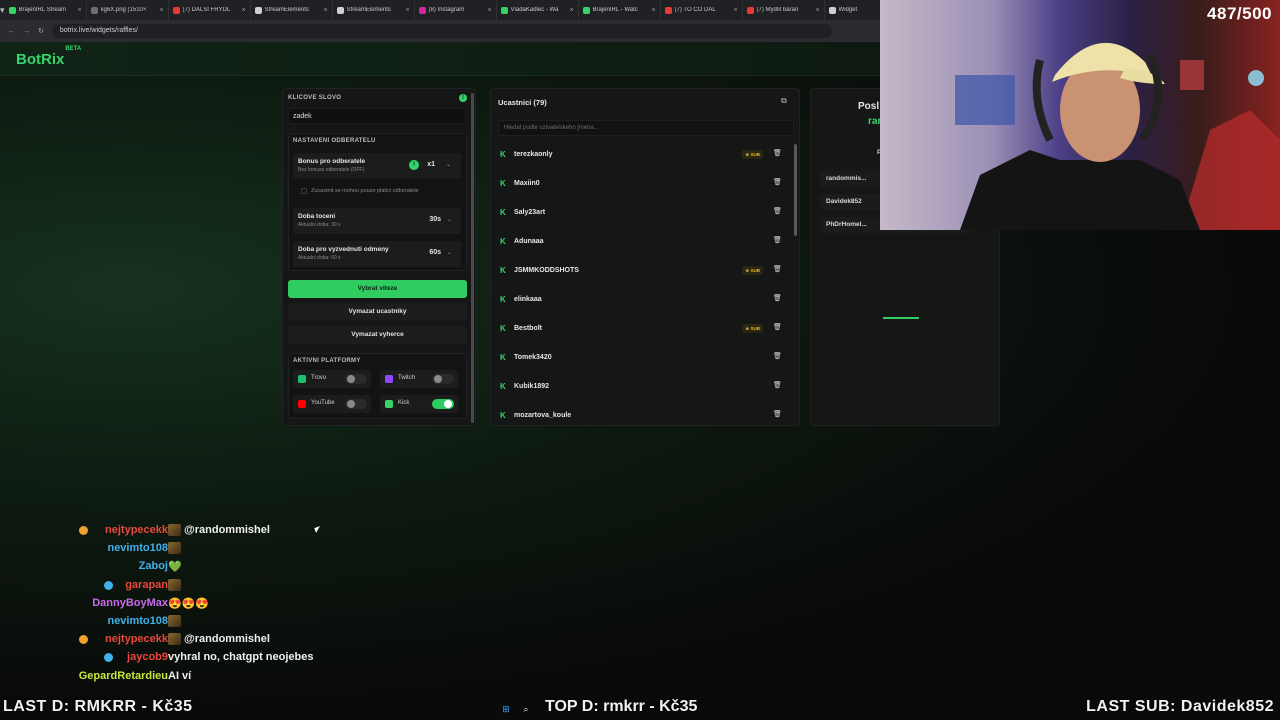 This screenshot has height=720, width=1280. What do you see at coordinates (869, 106) in the screenshot?
I see `winners-title: Posl` at bounding box center [869, 106].